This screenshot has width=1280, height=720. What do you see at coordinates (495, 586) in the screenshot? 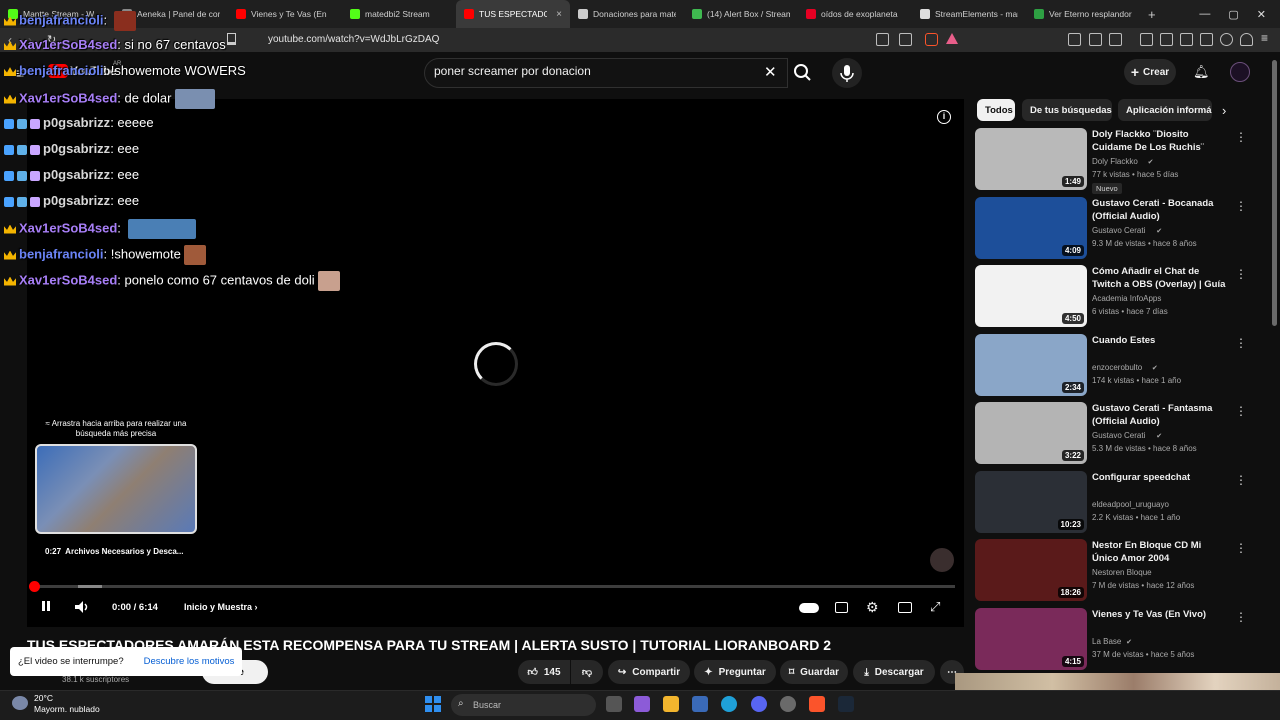
I see `progress-bar` at bounding box center [495, 586].